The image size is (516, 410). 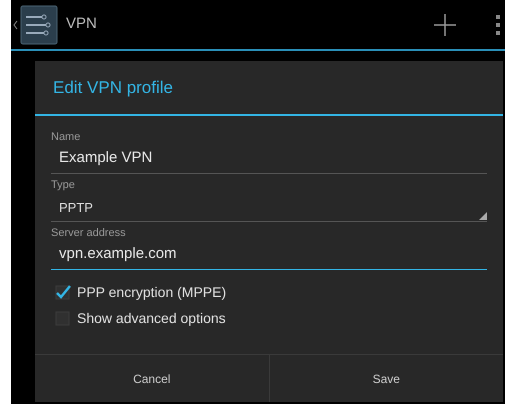 I want to click on checkbox-label: PPP encryption (MPPE), so click(x=151, y=292).